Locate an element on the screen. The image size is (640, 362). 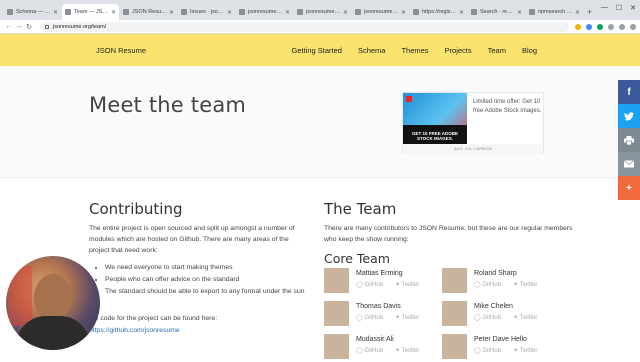
member-links: ◯ GitHub ✦ Twitter is located at coordinates (393, 284).